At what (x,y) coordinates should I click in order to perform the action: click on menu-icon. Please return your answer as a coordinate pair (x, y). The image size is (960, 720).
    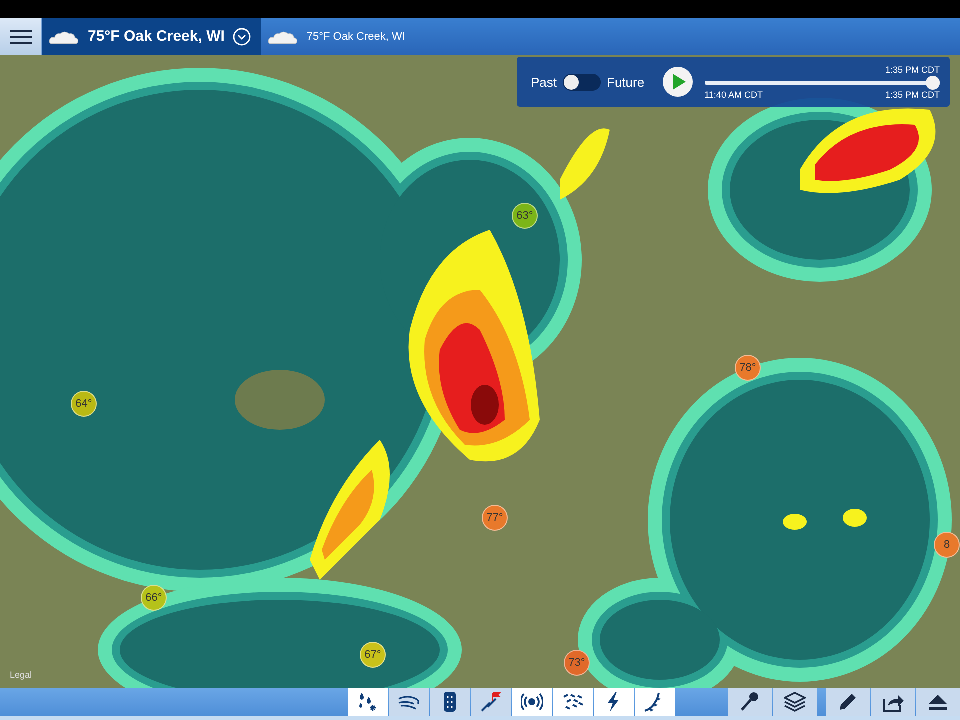
    Looking at the image, I should click on (21, 37).